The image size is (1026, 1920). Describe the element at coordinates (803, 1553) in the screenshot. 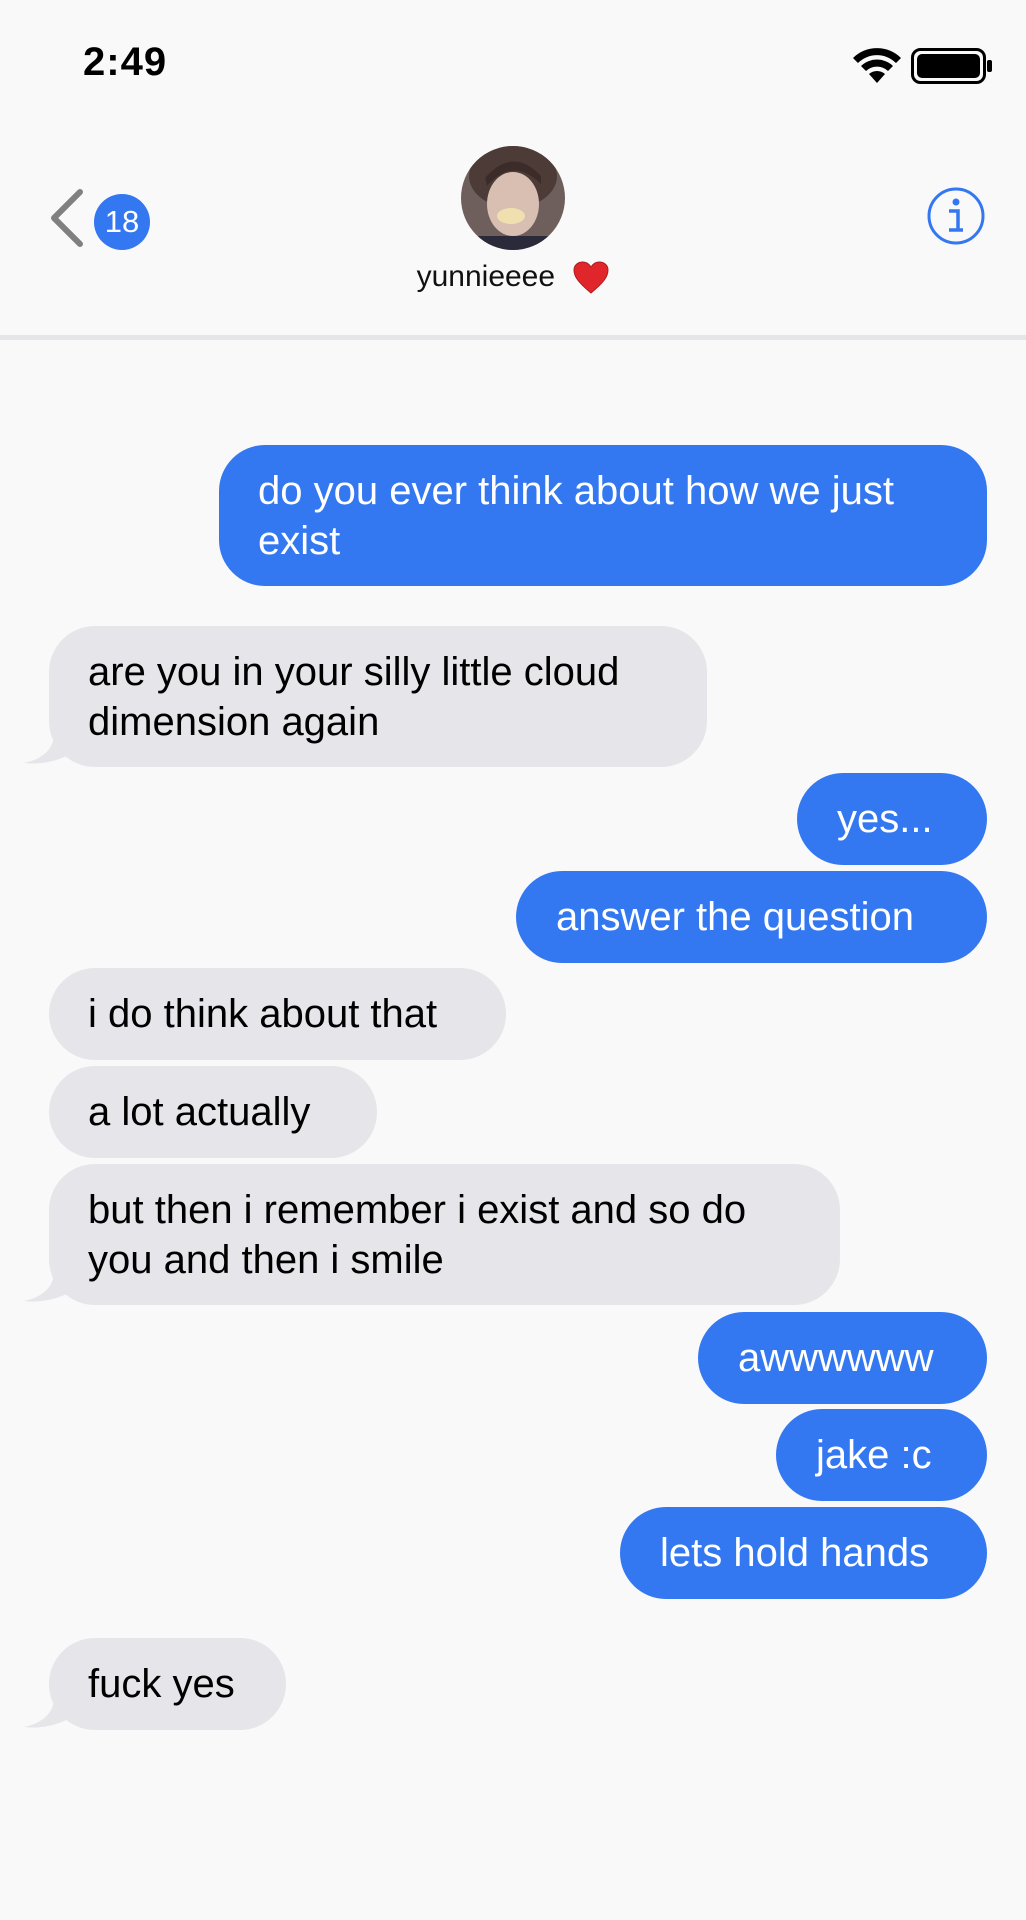

I see `message-bubble: lets hold hands` at that location.